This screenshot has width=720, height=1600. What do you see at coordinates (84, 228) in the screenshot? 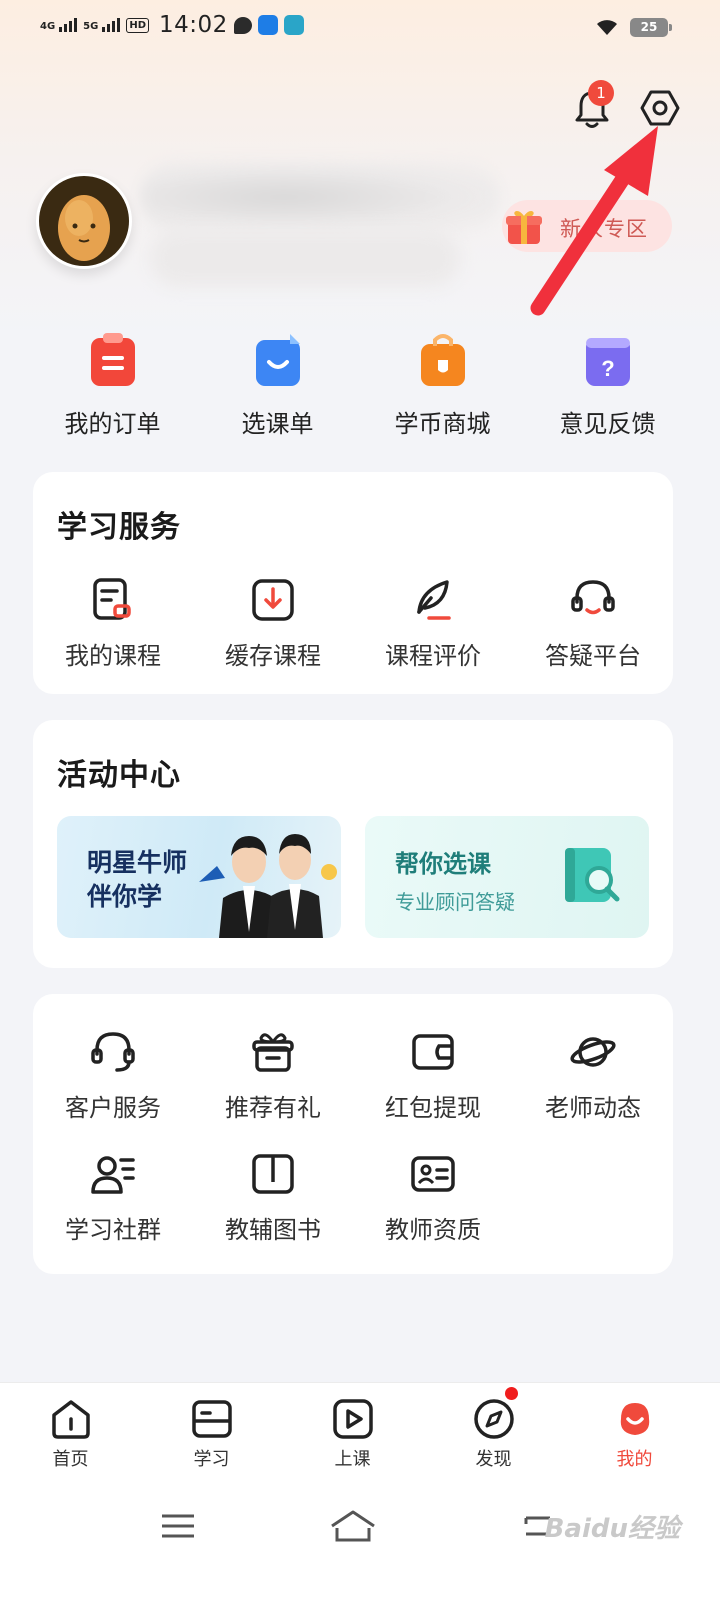
I see `potato-avatar-icon` at bounding box center [84, 228].